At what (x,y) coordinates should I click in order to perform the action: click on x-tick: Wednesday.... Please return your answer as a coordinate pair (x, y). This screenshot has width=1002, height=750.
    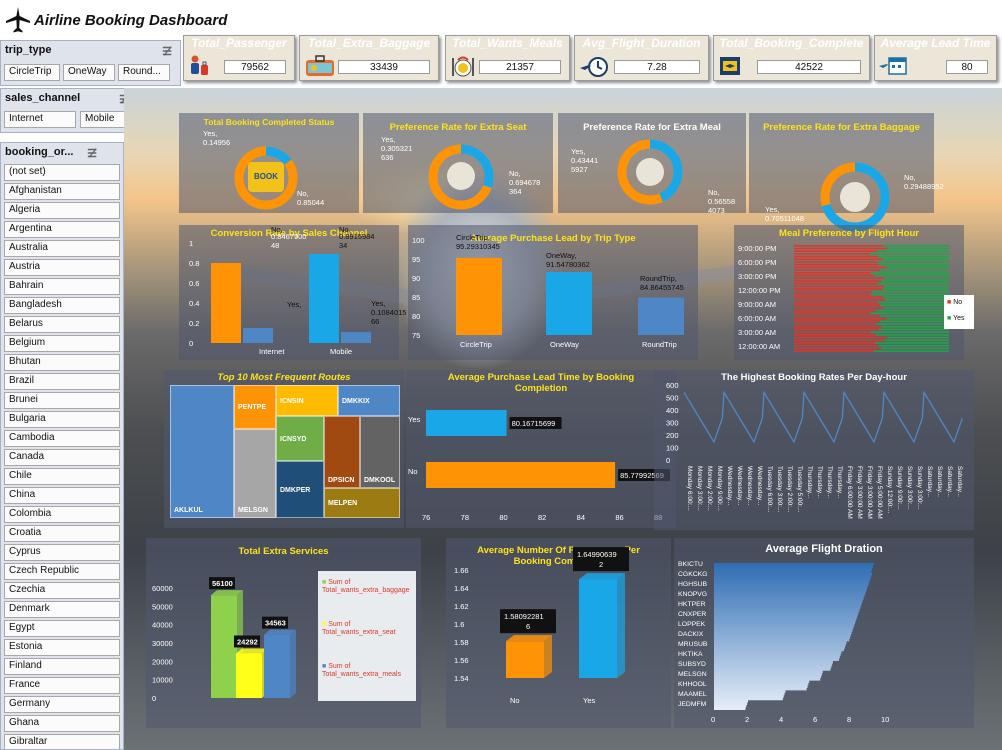
    Looking at the image, I should click on (749, 485).